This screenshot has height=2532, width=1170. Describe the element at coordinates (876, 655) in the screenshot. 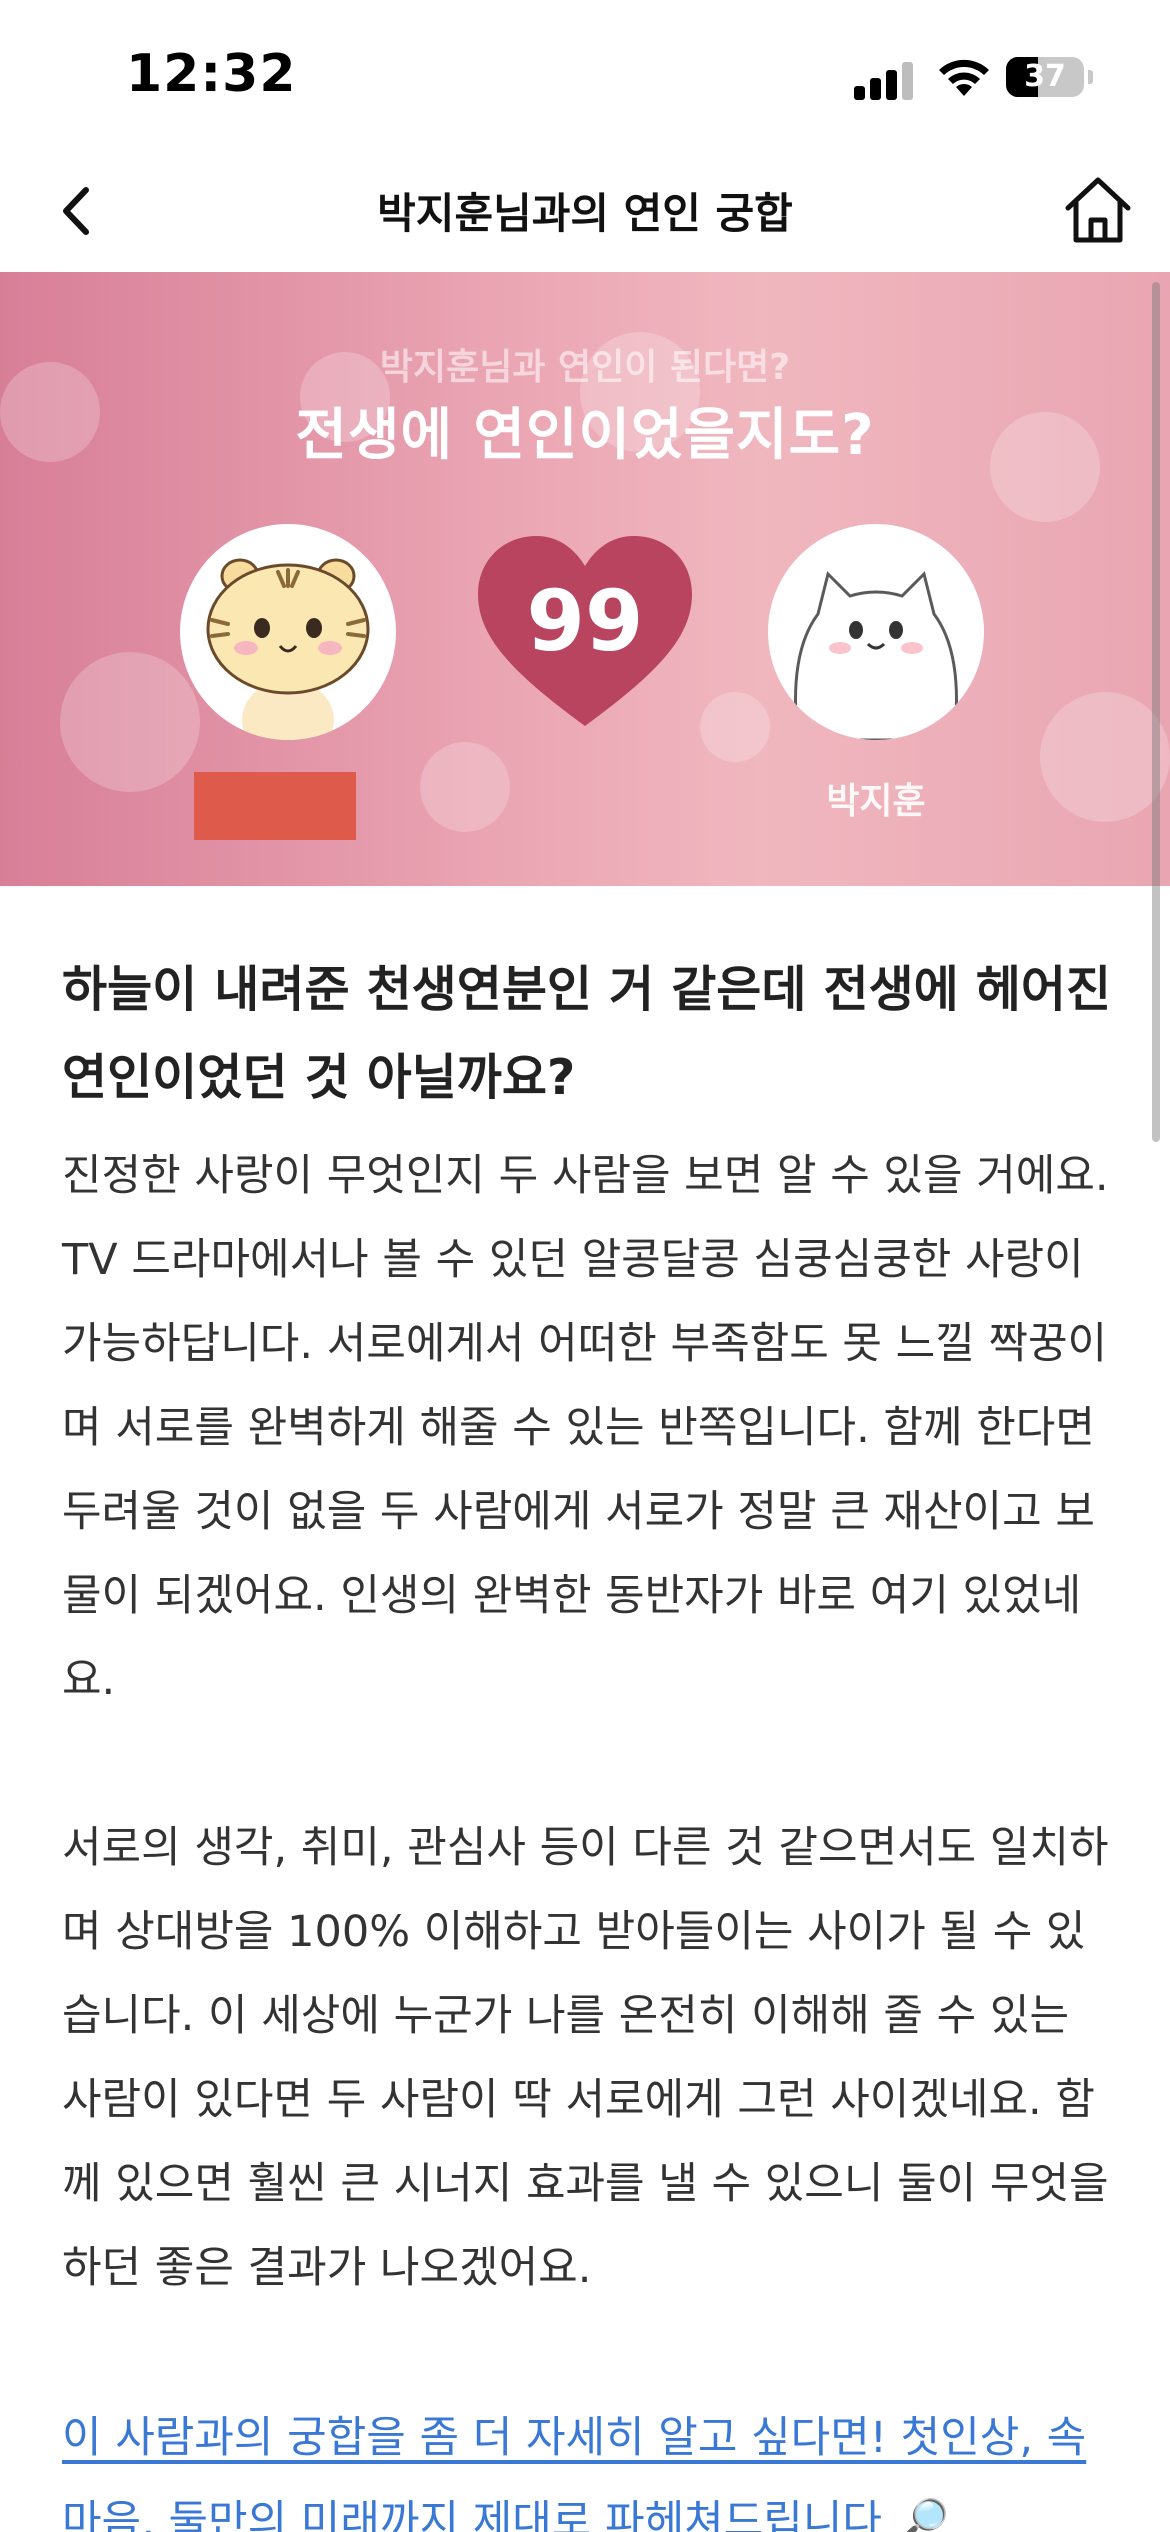

I see `white-cat-character-icon` at that location.